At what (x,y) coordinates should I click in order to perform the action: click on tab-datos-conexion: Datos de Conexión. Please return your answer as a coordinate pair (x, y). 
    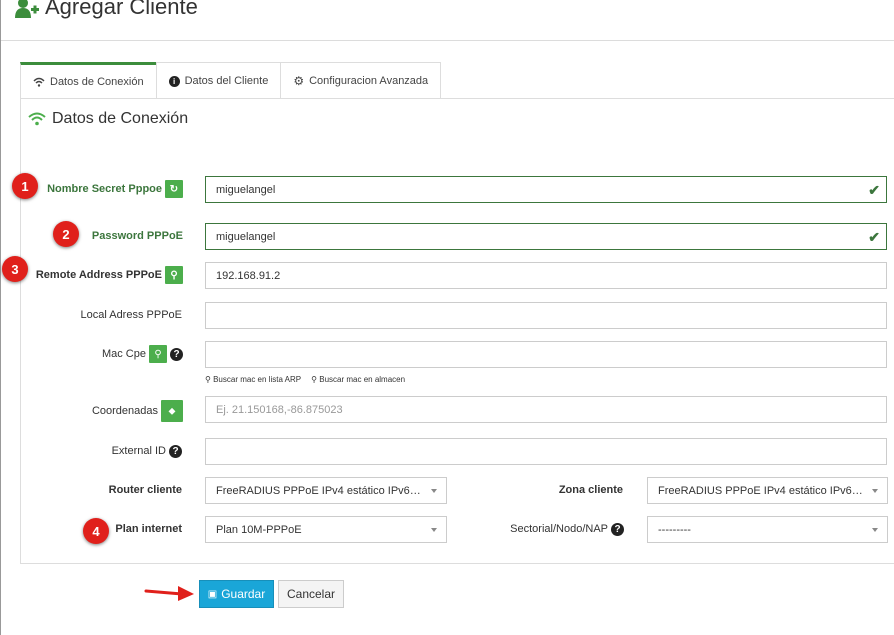
    Looking at the image, I should click on (88, 80).